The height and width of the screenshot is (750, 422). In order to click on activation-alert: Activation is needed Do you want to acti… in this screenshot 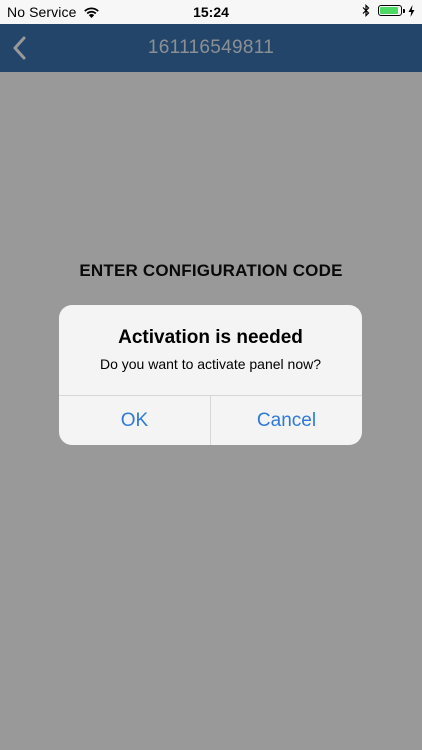, I will do `click(210, 375)`.